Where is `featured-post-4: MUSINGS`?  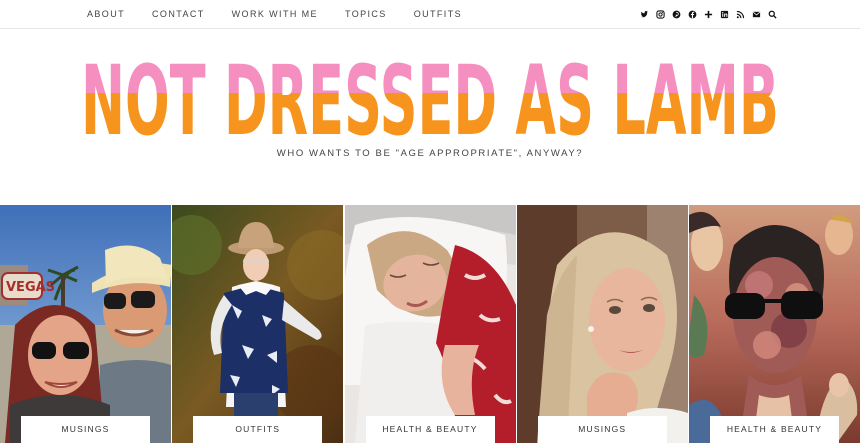
featured-post-4: MUSINGS is located at coordinates (602, 324).